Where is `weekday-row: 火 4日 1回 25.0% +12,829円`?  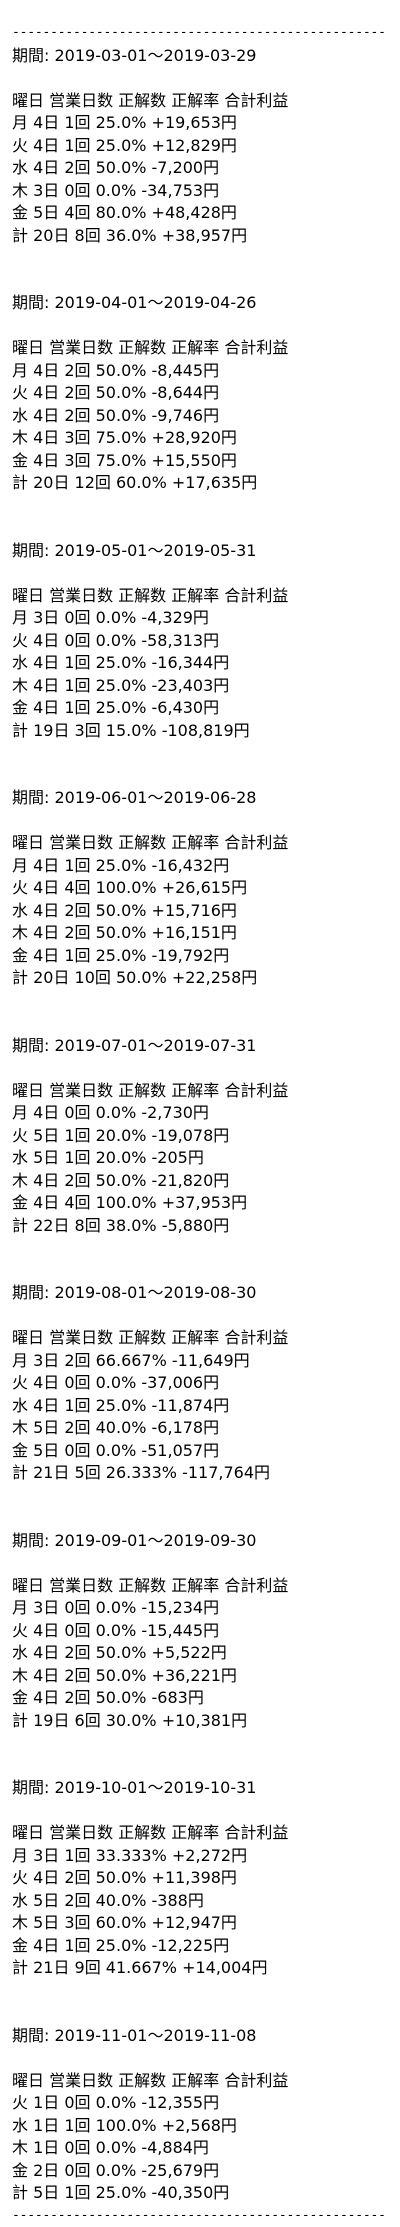
weekday-row: 火 4日 1回 25.0% +12,829円 is located at coordinates (200, 146).